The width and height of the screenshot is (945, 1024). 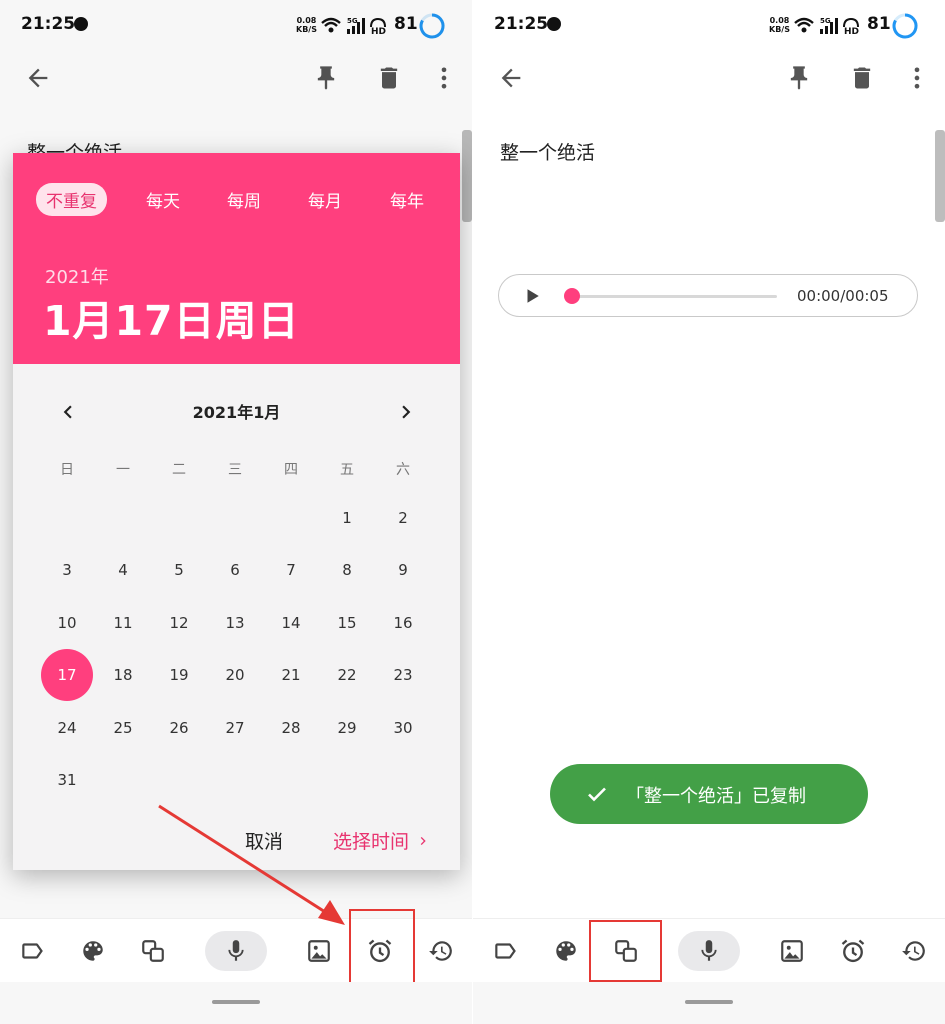 I want to click on audio-player: 00:00/00:05, so click(x=708, y=295).